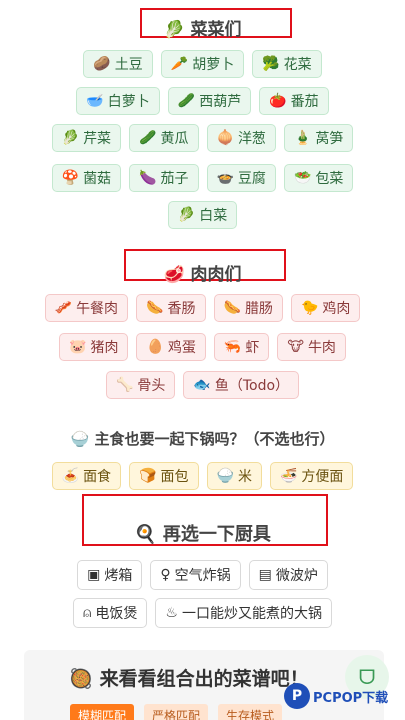 This screenshot has height=720, width=405. Describe the element at coordinates (145, 534) in the screenshot. I see `frying-pan-icon: 🍳` at that location.